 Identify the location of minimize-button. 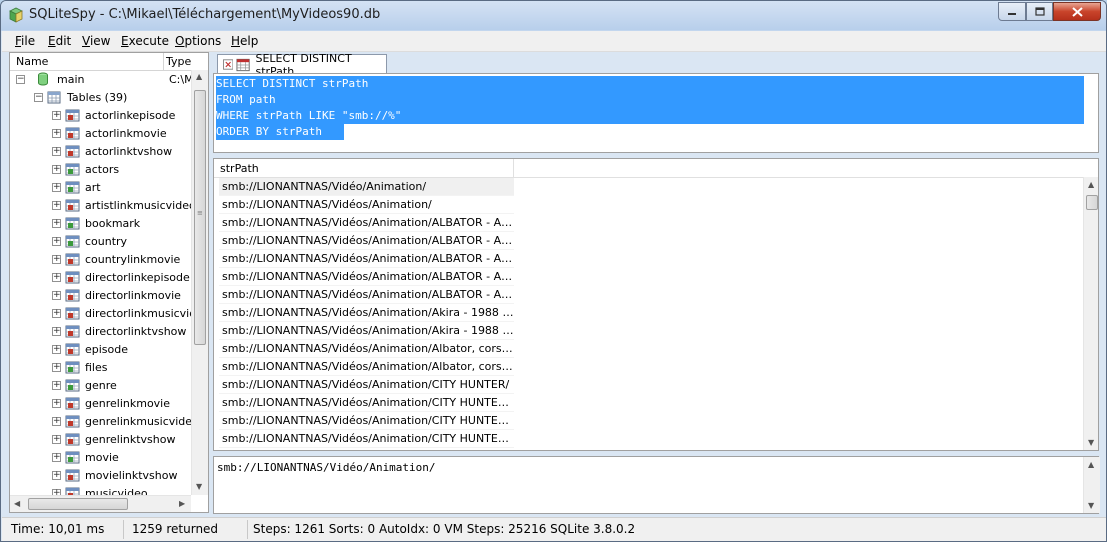
(1012, 11).